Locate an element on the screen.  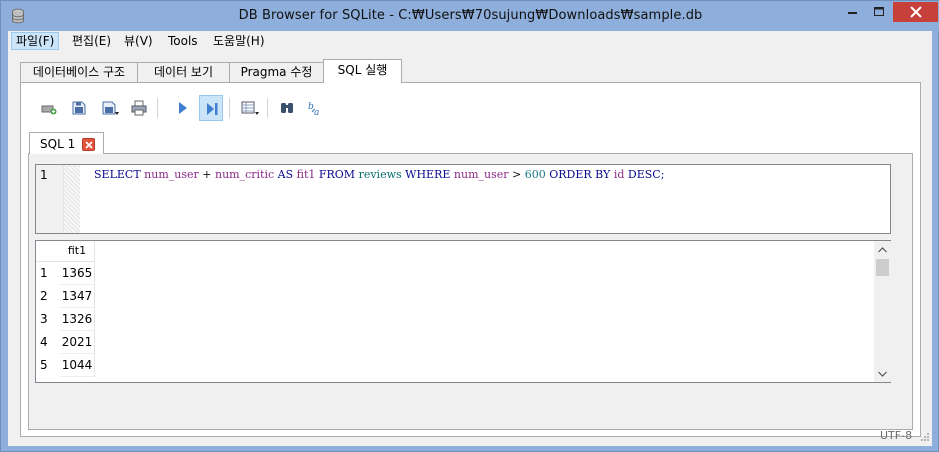
execute-current-line-icon is located at coordinates (212, 109).